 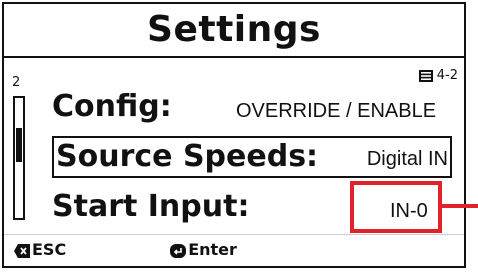 What do you see at coordinates (112, 106) in the screenshot?
I see `config-label: Config:` at bounding box center [112, 106].